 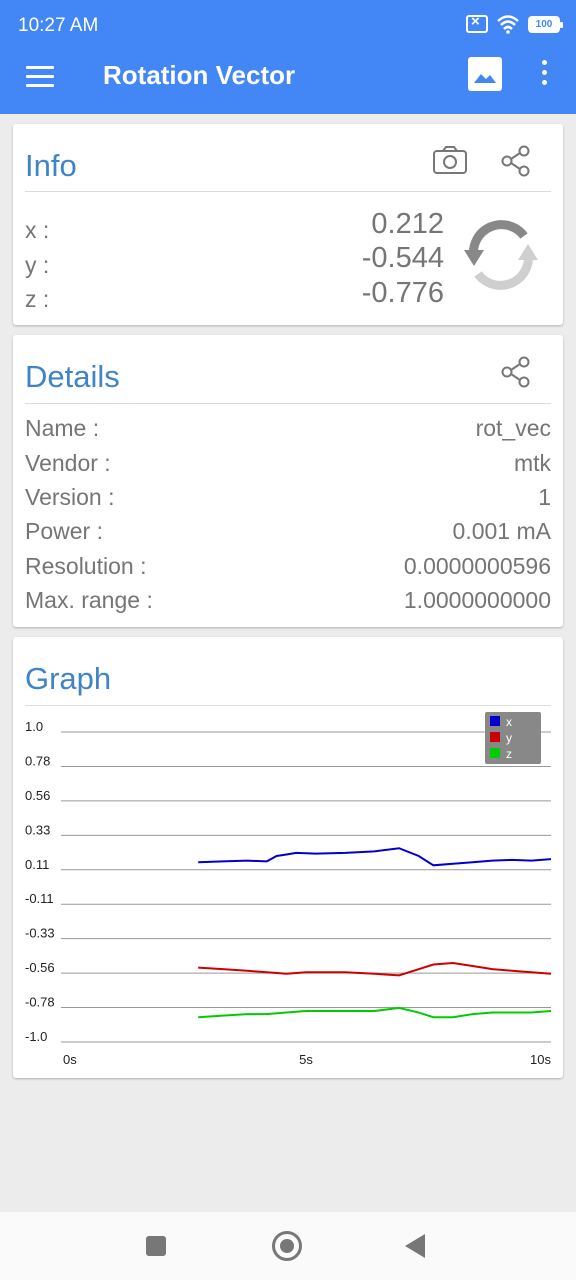 I want to click on x-value: 0.212, so click(x=407, y=224).